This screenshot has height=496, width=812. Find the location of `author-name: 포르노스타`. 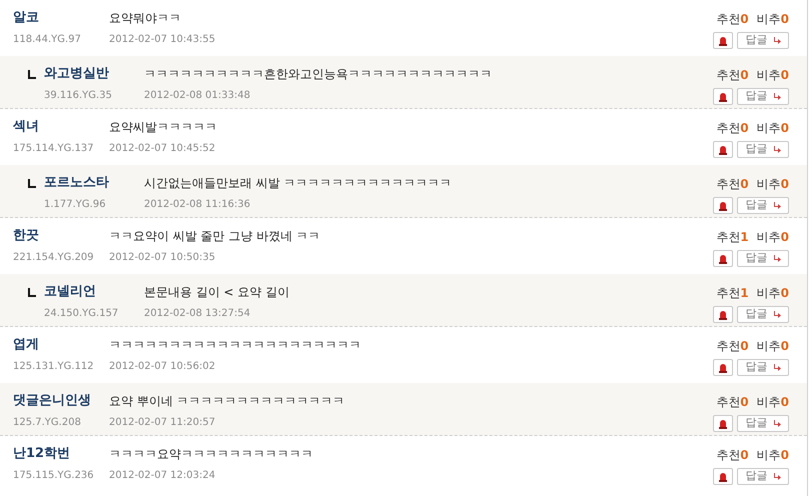

author-name: 포르노스타 is located at coordinates (94, 183).